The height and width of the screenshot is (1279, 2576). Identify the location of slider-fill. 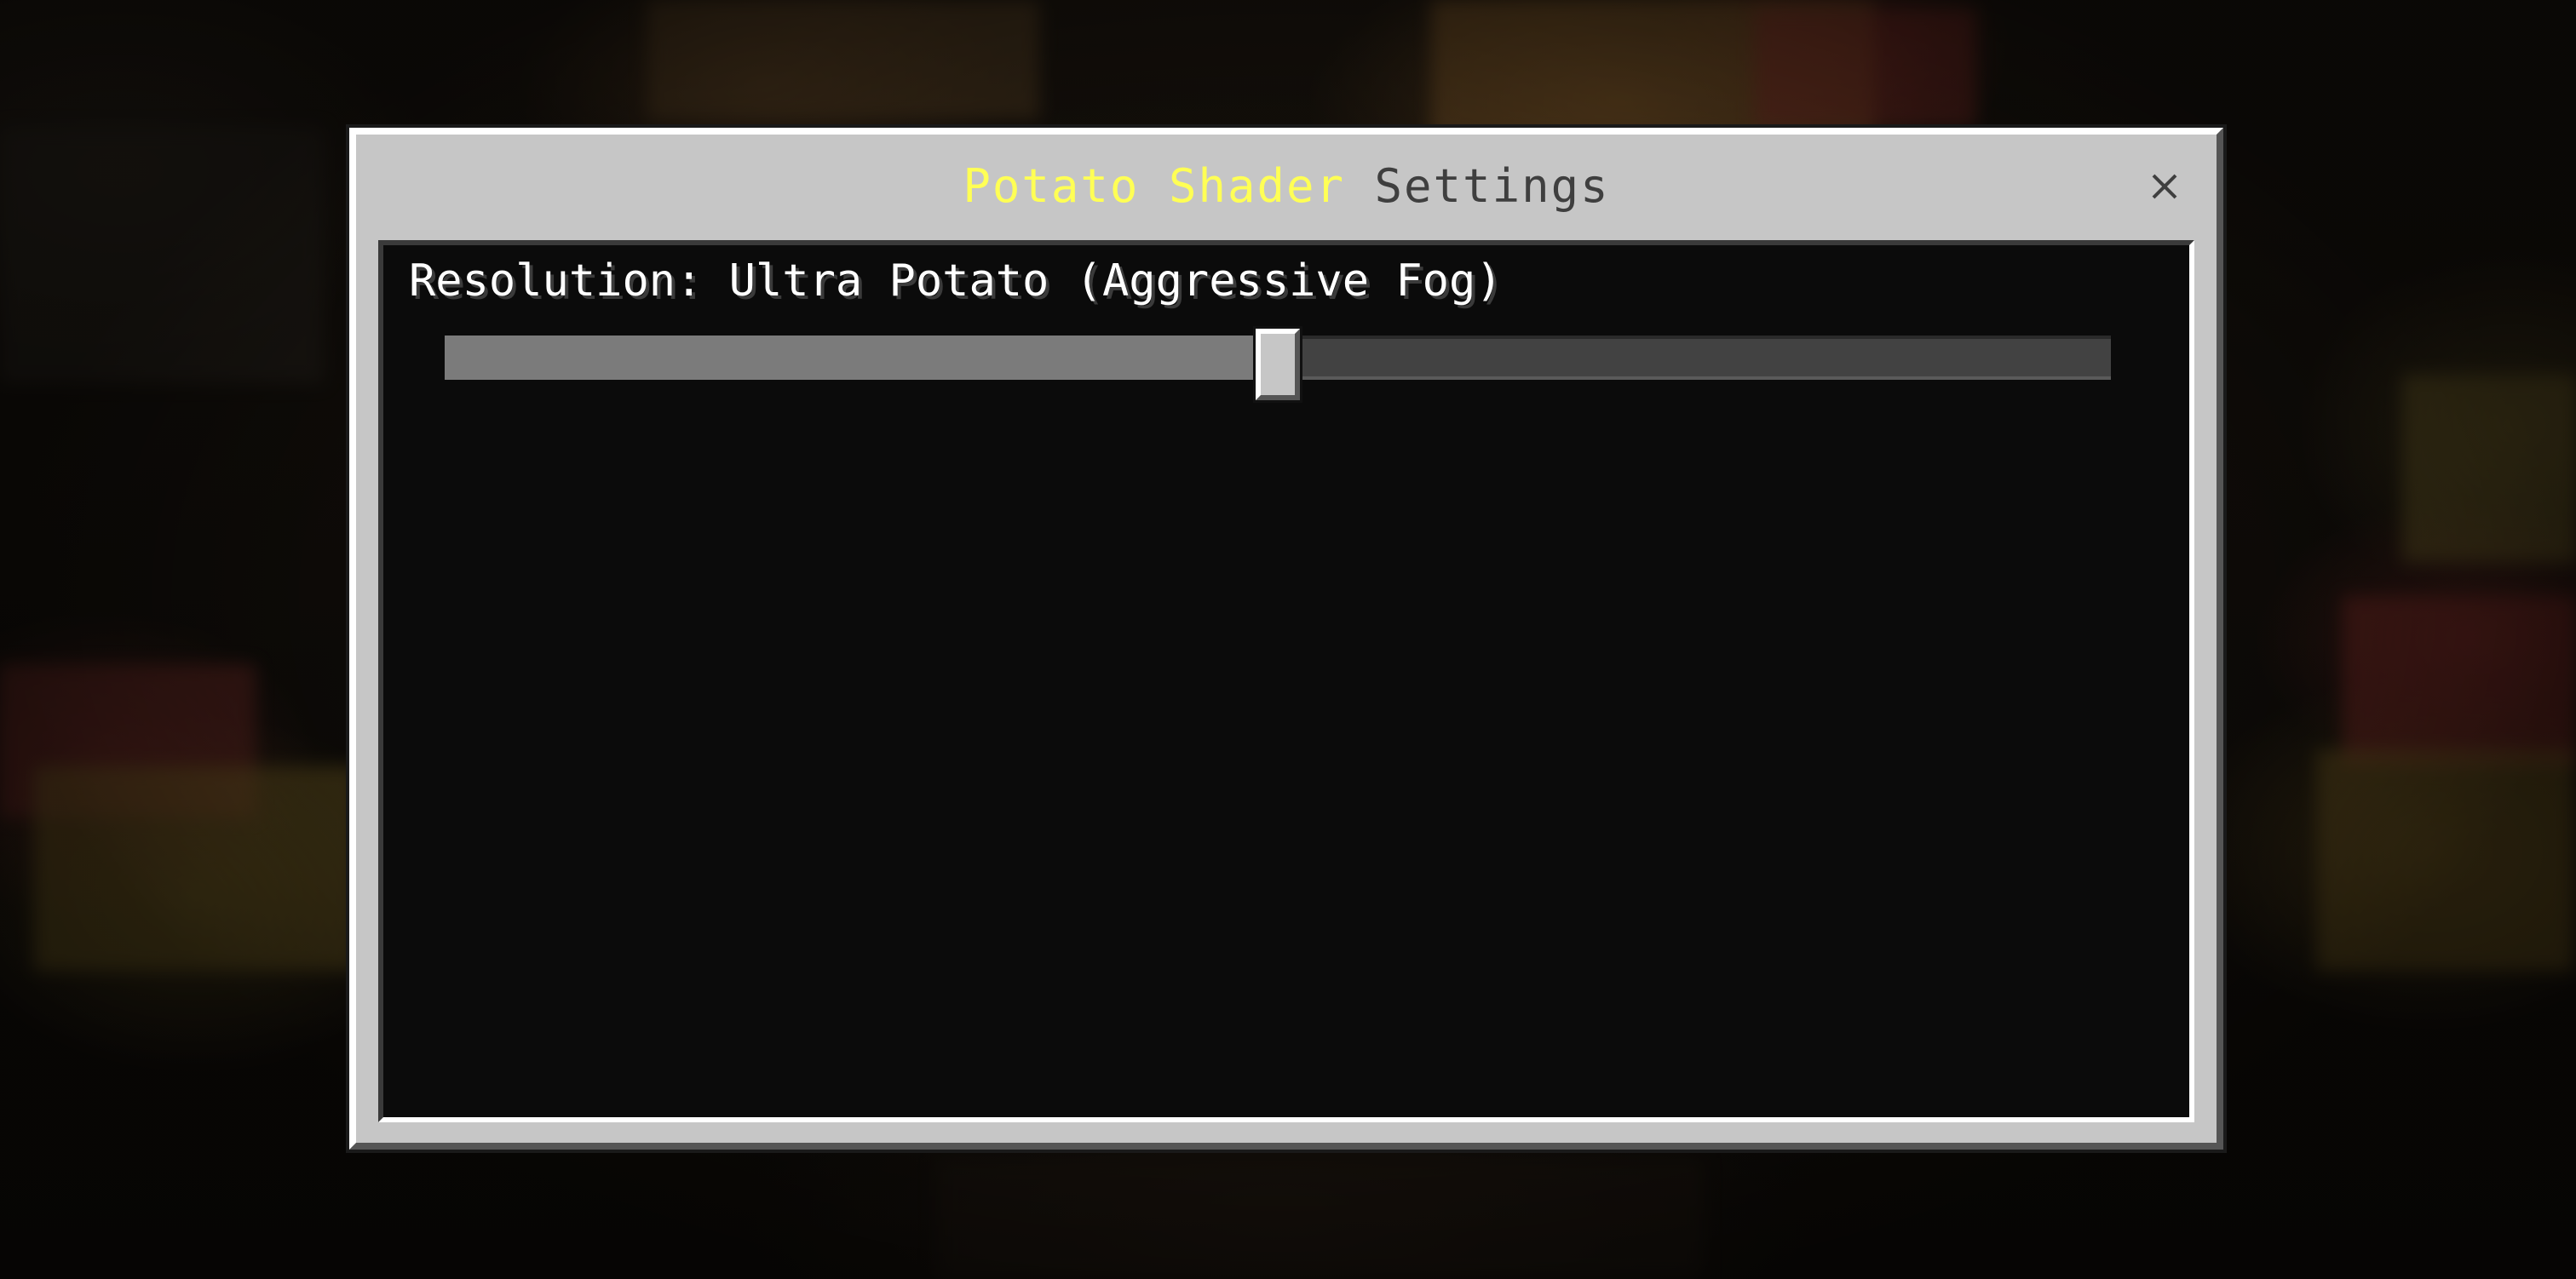
(862, 358).